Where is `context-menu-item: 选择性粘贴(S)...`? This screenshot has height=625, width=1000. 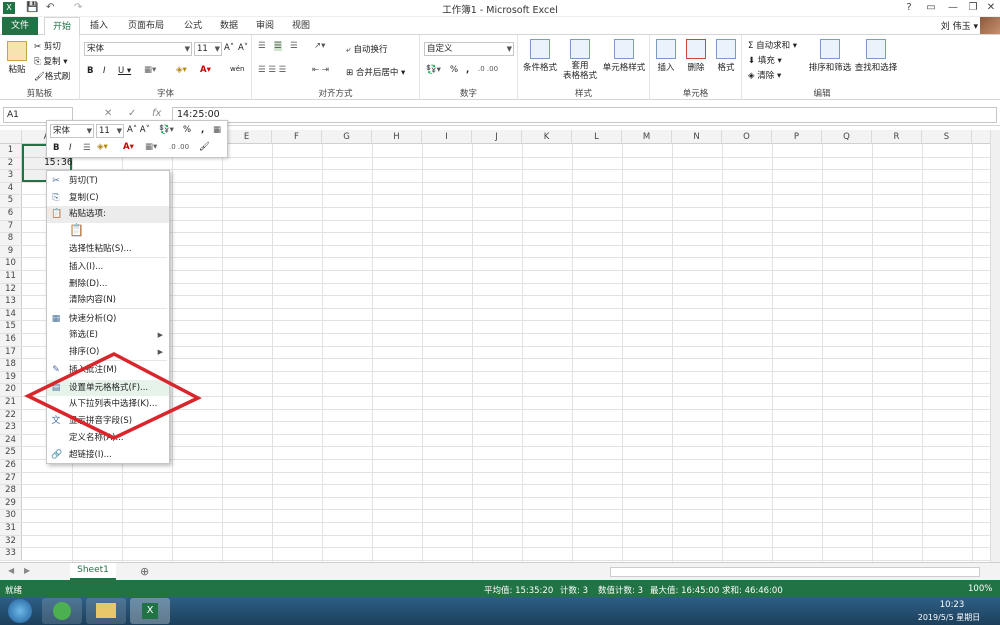
context-menu-item: 选择性粘贴(S)... is located at coordinates (108, 249).